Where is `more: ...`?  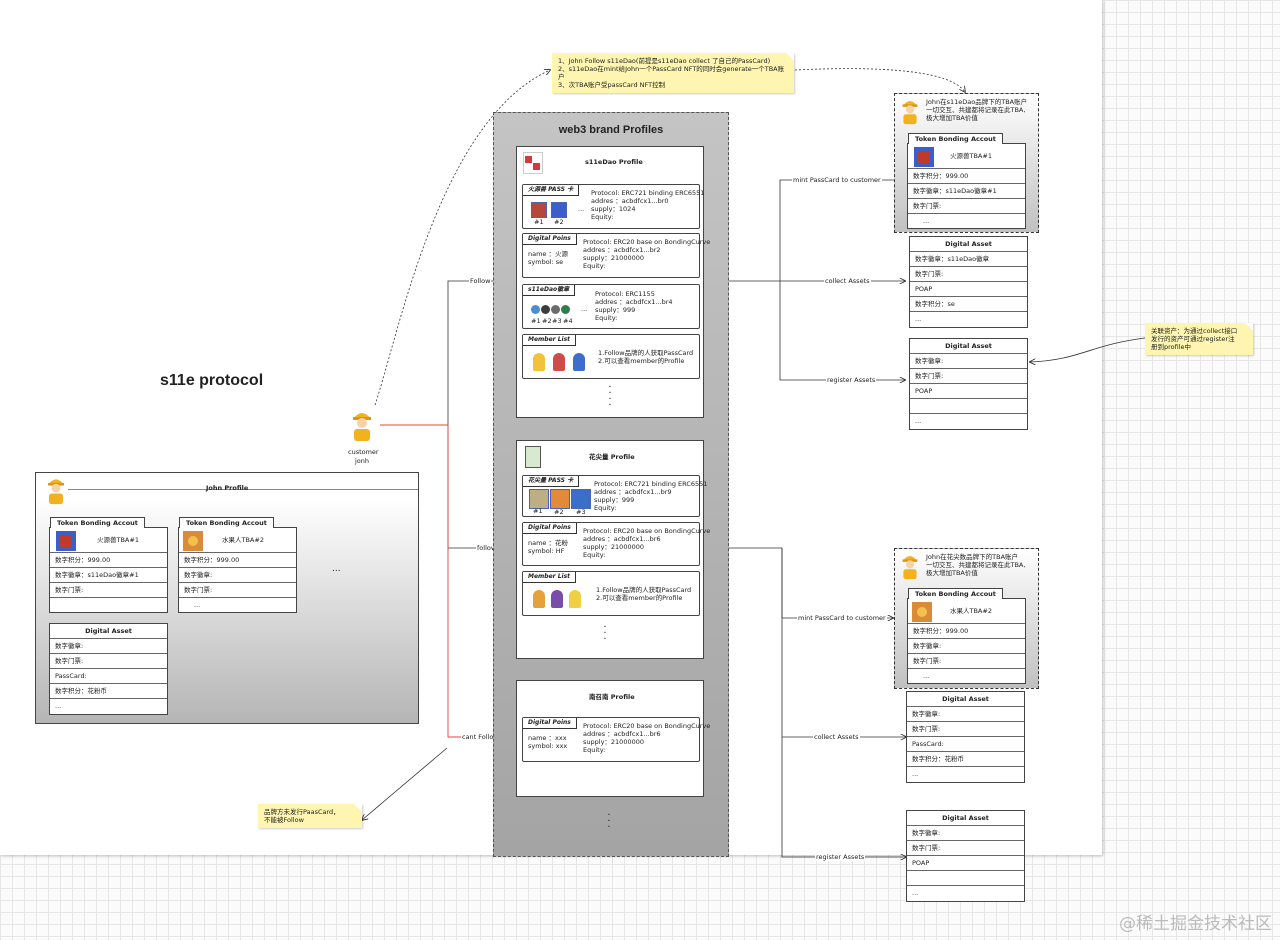 more: ... is located at coordinates (581, 209).